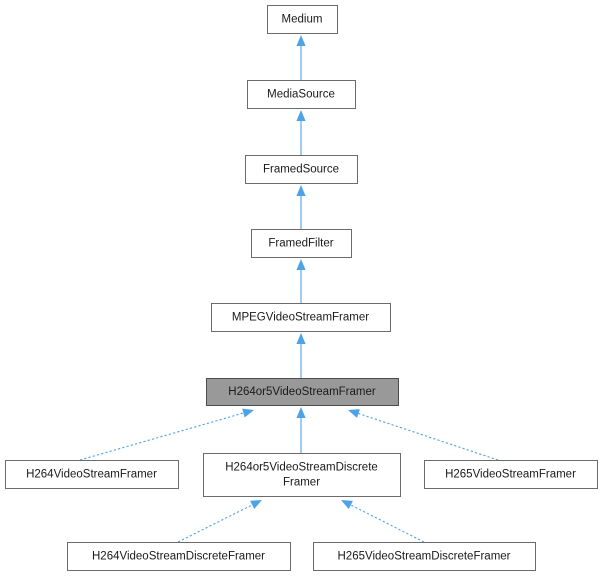 The image size is (601, 576). What do you see at coordinates (301, 468) in the screenshot?
I see `class-node-label: H264or5VideoStreamDiscrete` at bounding box center [301, 468].